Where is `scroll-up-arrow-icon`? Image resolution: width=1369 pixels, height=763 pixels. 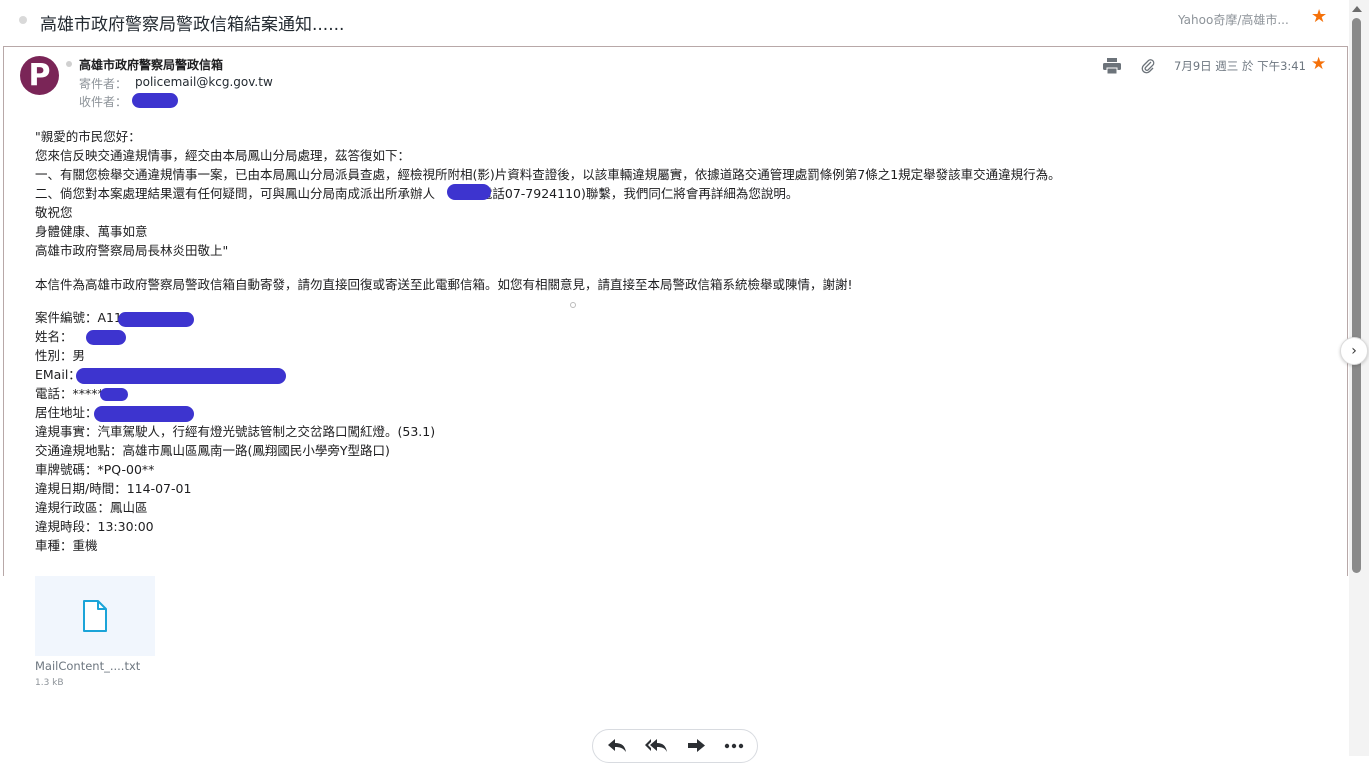
scroll-up-arrow-icon is located at coordinates (1357, 9).